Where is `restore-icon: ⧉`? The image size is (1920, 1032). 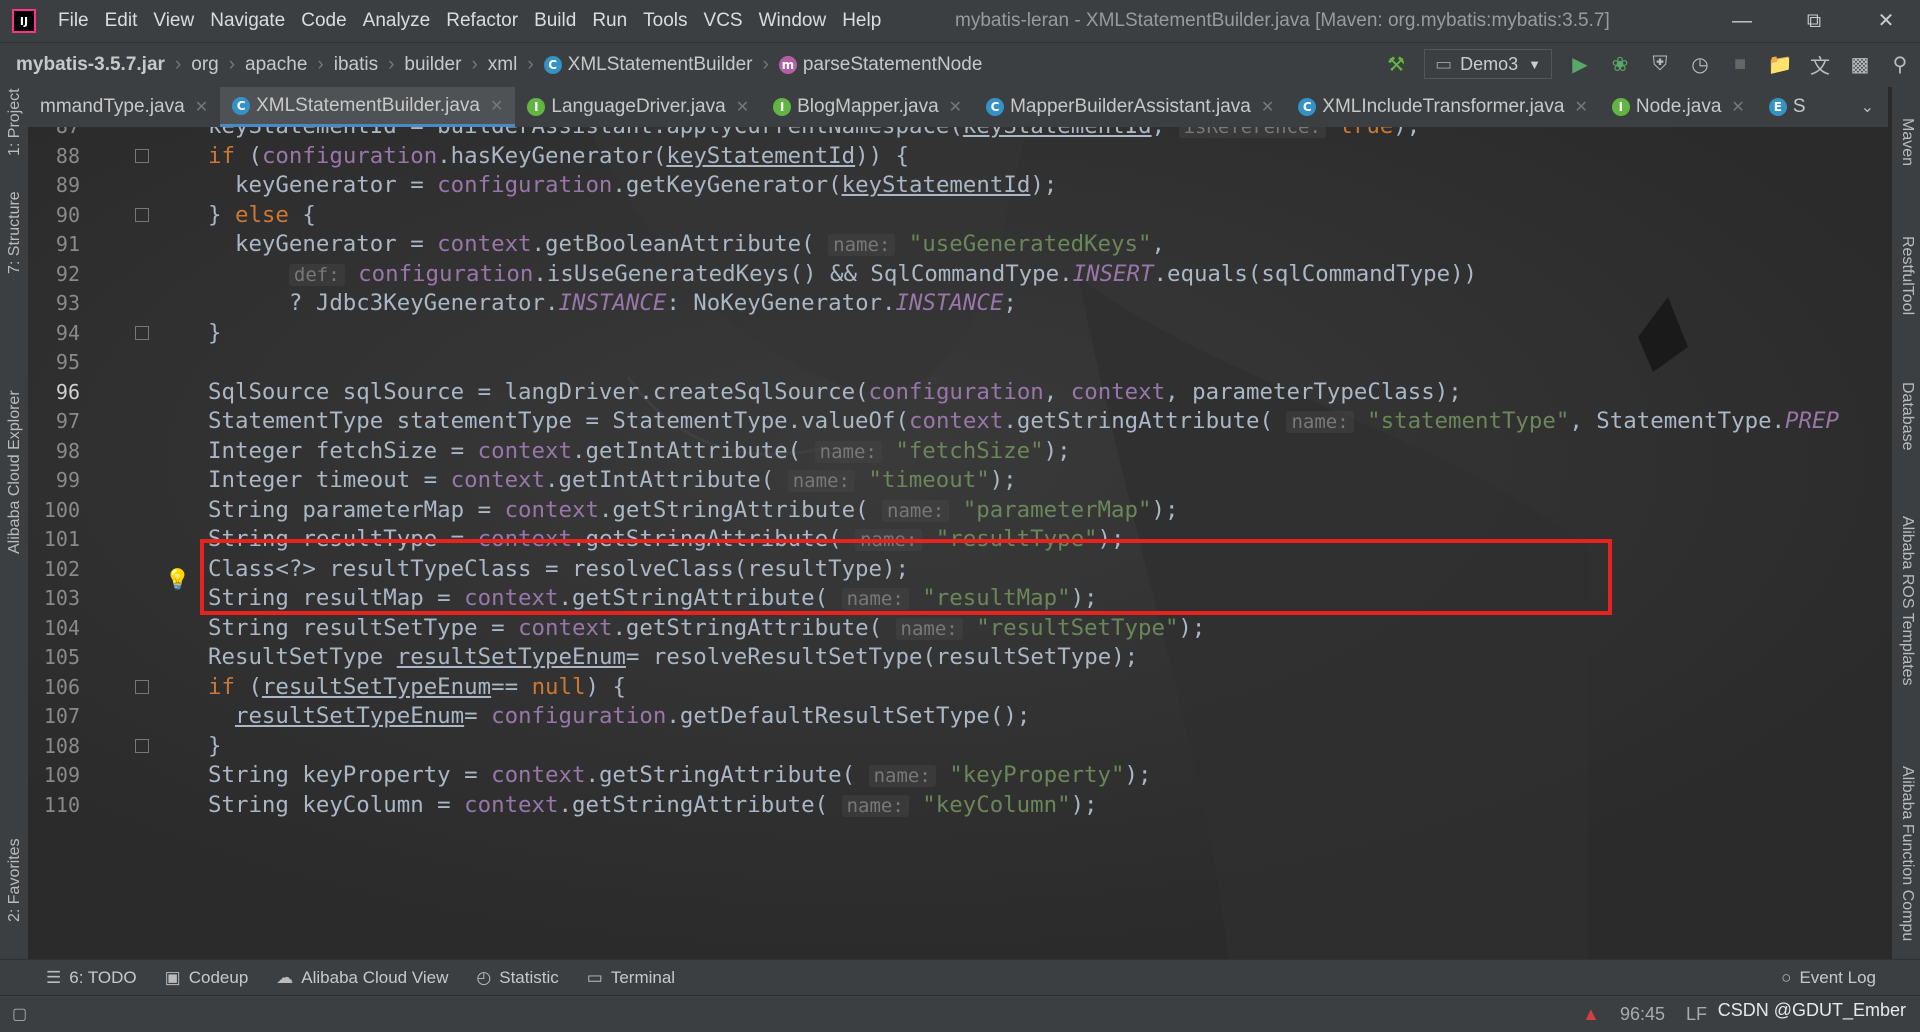
restore-icon: ⧉ is located at coordinates (1814, 21).